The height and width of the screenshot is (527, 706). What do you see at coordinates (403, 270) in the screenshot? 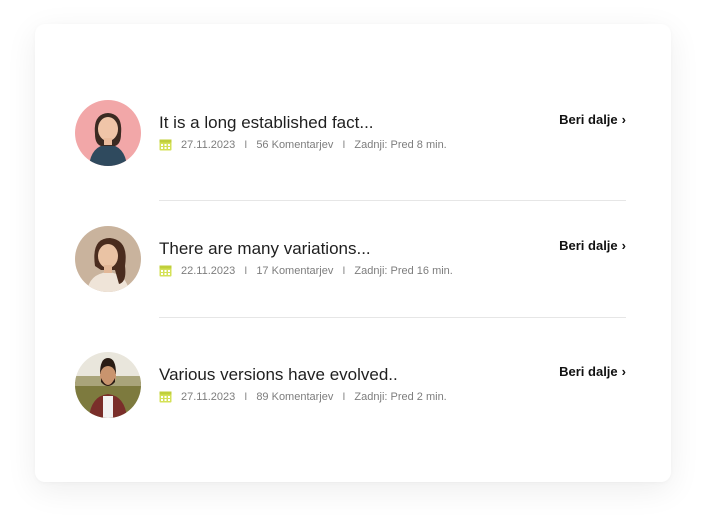
I see `post-last-activity: Zadnji: Pred 16 min.` at bounding box center [403, 270].